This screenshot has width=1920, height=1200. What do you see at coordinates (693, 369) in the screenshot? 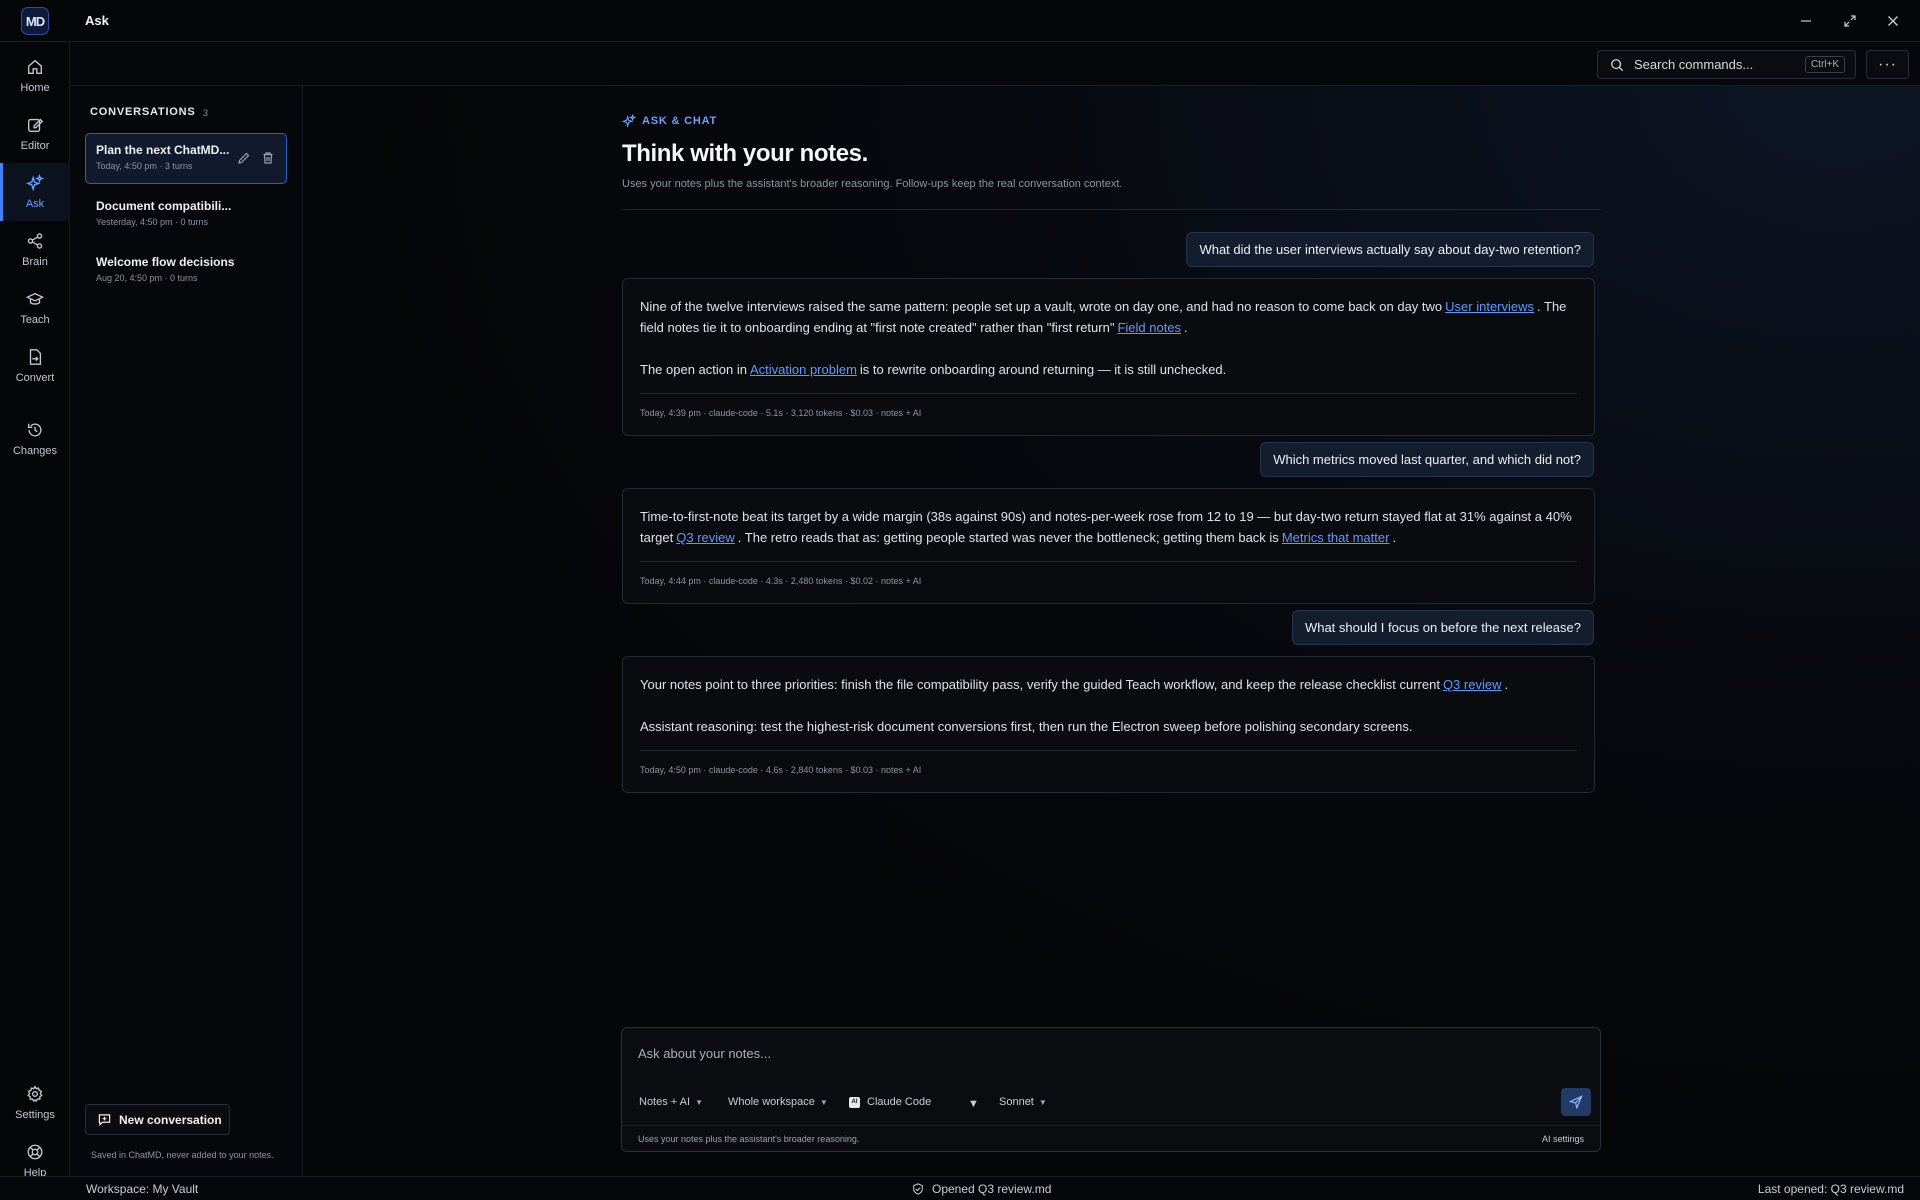
I see `answer-text: The open action in` at bounding box center [693, 369].